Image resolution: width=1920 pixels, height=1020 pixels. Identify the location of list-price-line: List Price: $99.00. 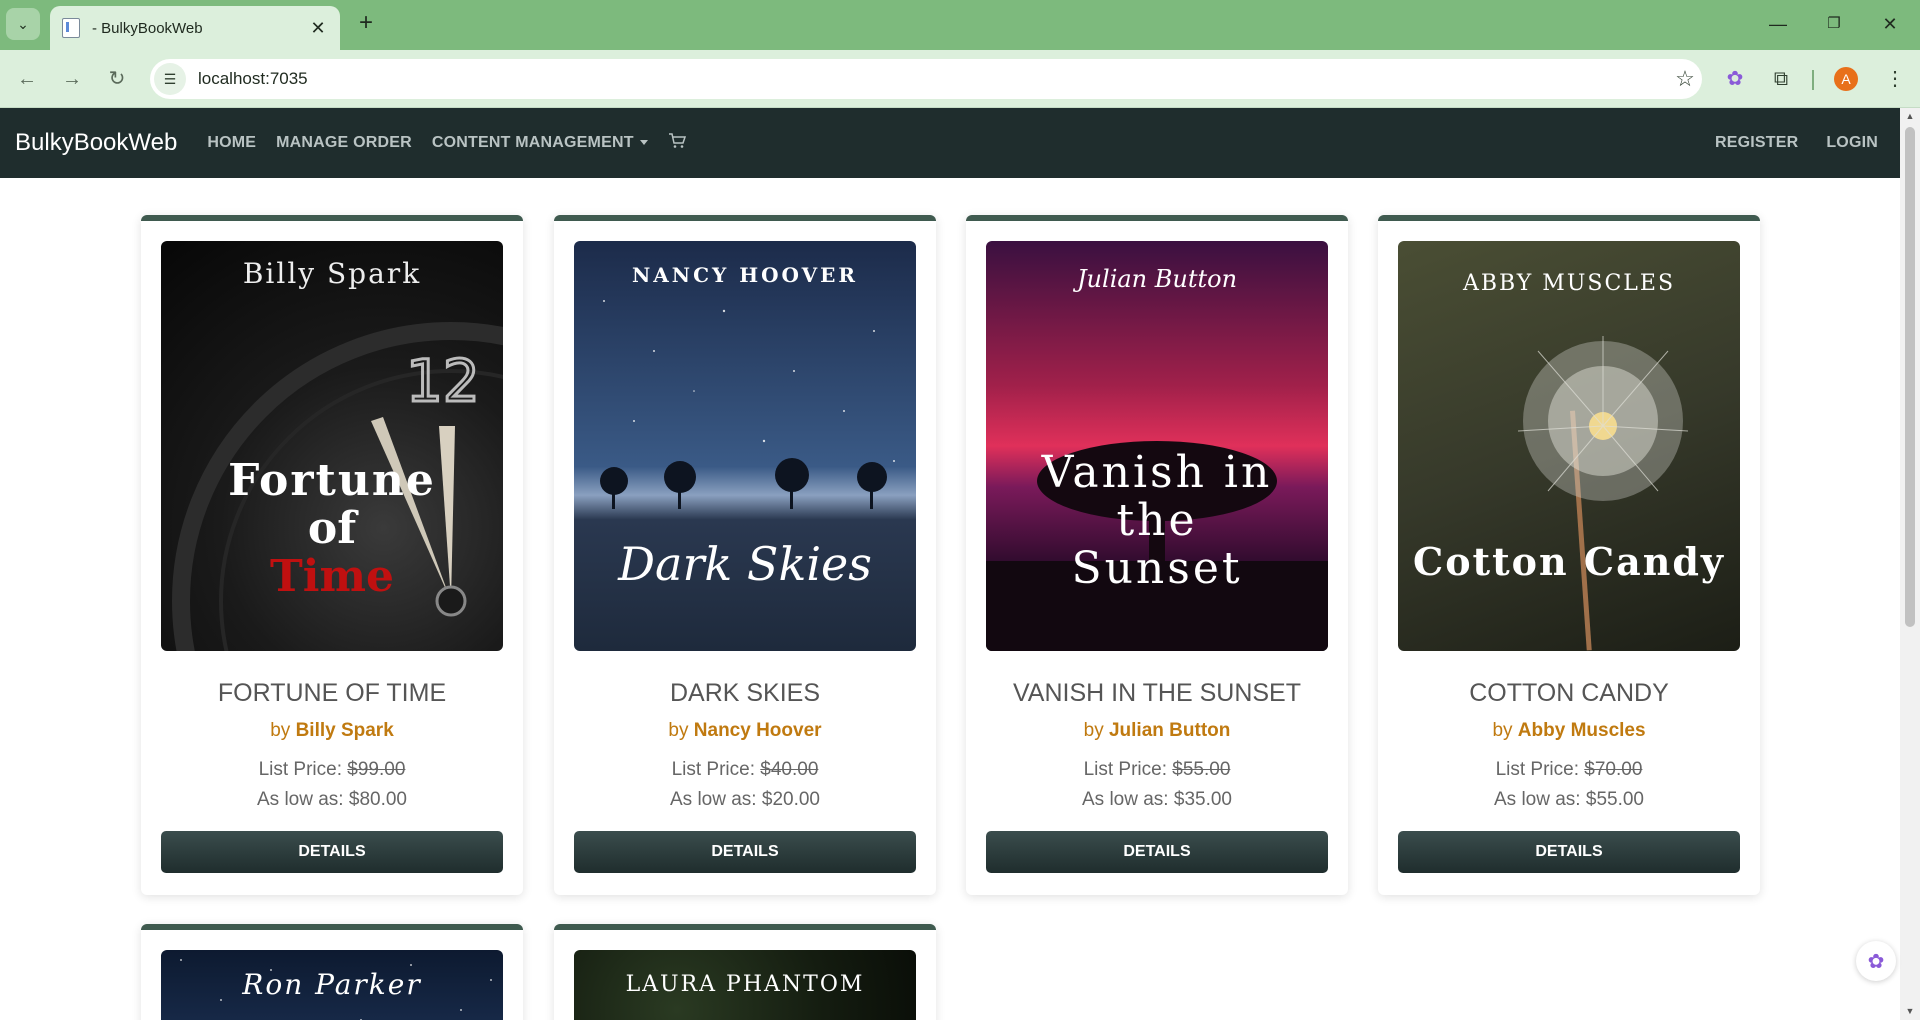
(332, 770).